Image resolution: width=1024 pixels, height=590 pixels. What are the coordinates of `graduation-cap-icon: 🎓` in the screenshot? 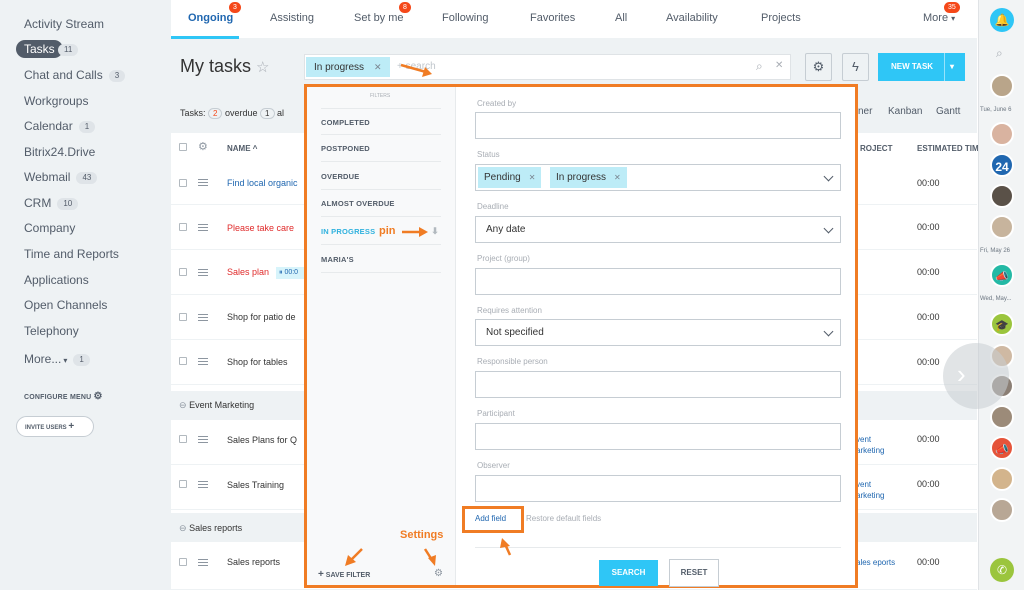 It's located at (1002, 324).